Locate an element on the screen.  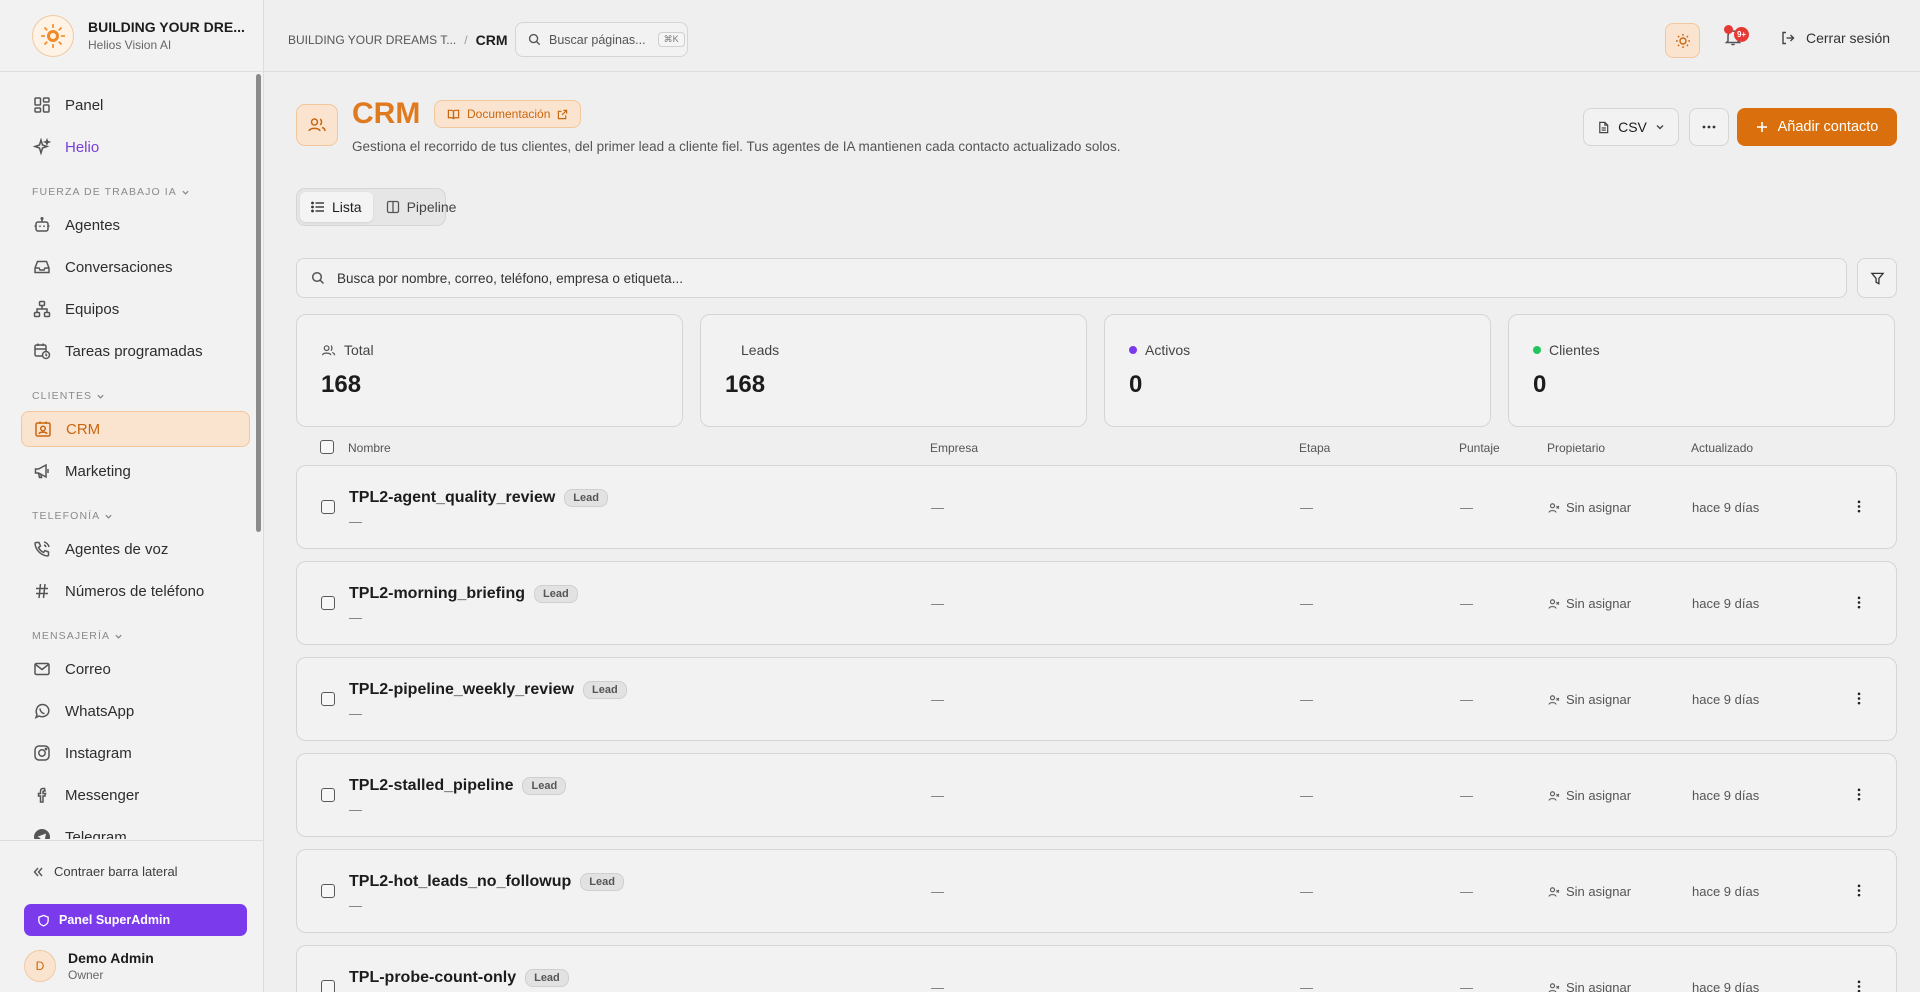
superadmin-panel-button: Panel SuperAdmin is located at coordinates (135, 920).